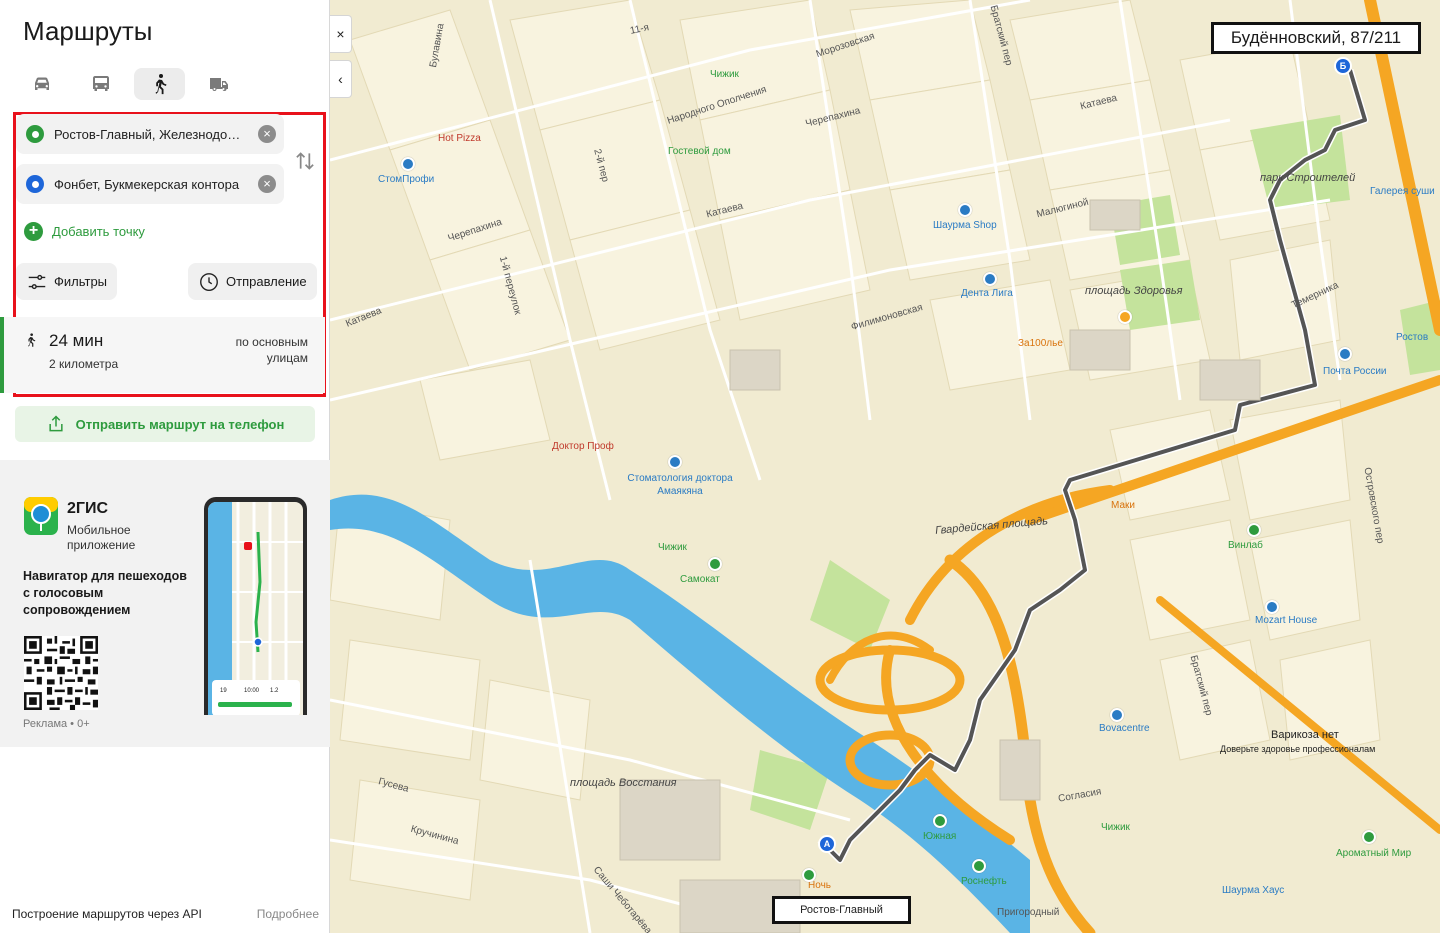  What do you see at coordinates (1402, 191) in the screenshot?
I see `poi-label: Галерея суши` at bounding box center [1402, 191].